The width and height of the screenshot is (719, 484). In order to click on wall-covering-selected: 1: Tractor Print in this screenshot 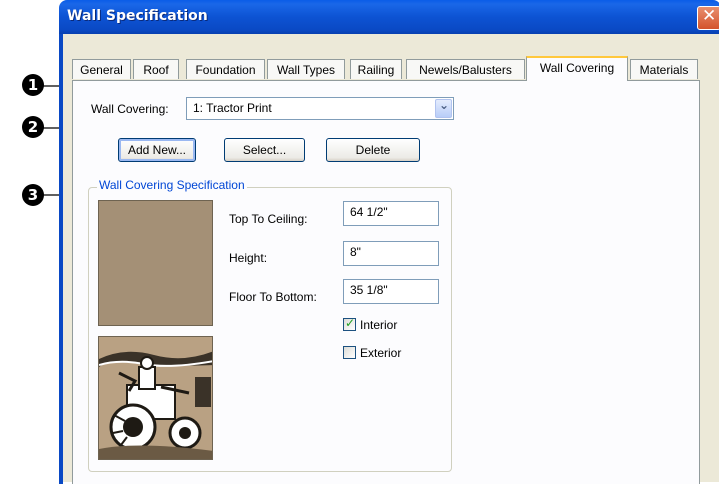, I will do `click(232, 108)`.